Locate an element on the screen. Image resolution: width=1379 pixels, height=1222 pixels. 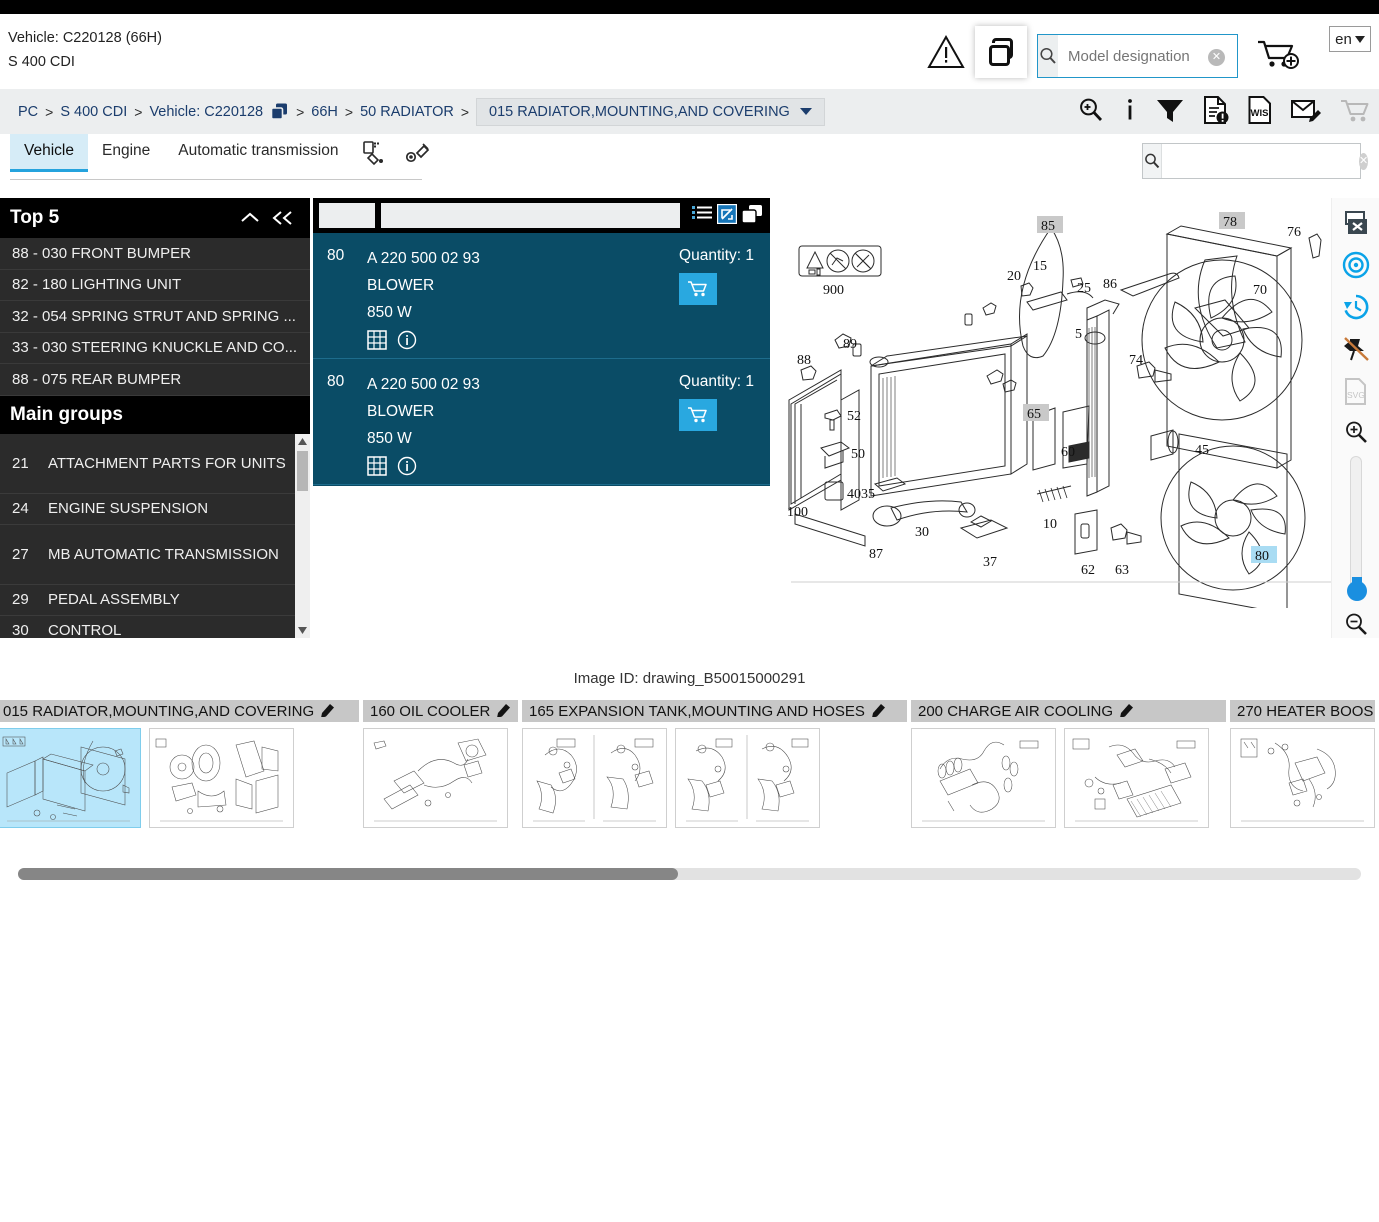
double-chevron-left-icon is located at coordinates (283, 218).